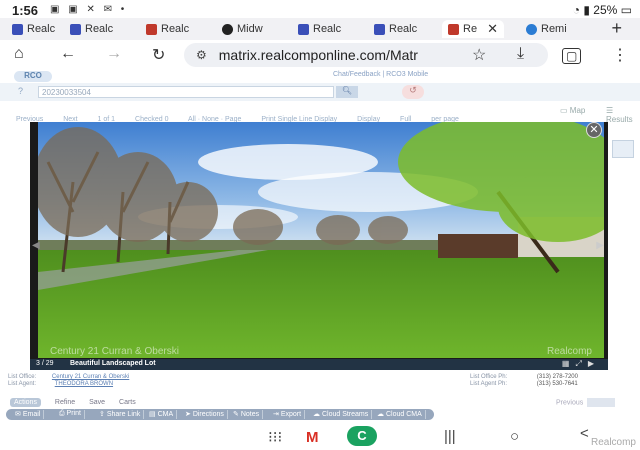 This screenshot has width=640, height=450. Describe the element at coordinates (569, 363) in the screenshot. I see `grid-icon: ▦` at that location.